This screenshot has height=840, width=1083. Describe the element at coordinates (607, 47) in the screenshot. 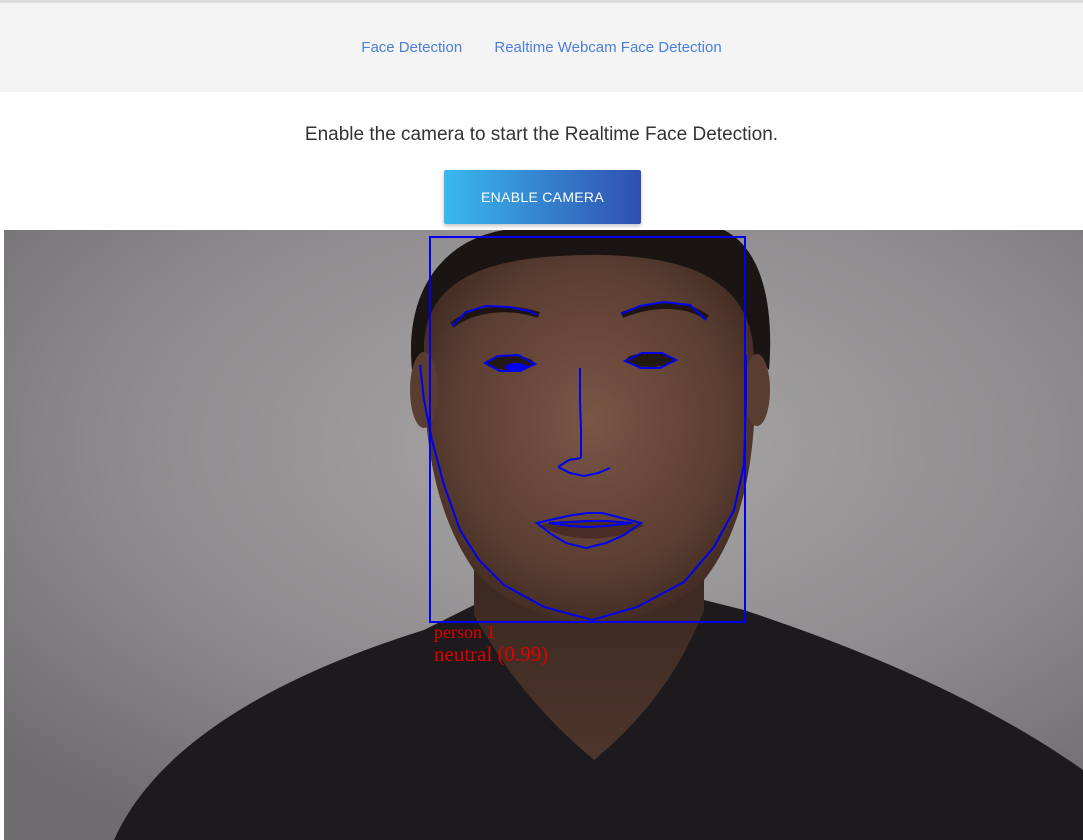

I see `nav-link-realtime-webcam: Realtime Webcam Face Detection` at that location.